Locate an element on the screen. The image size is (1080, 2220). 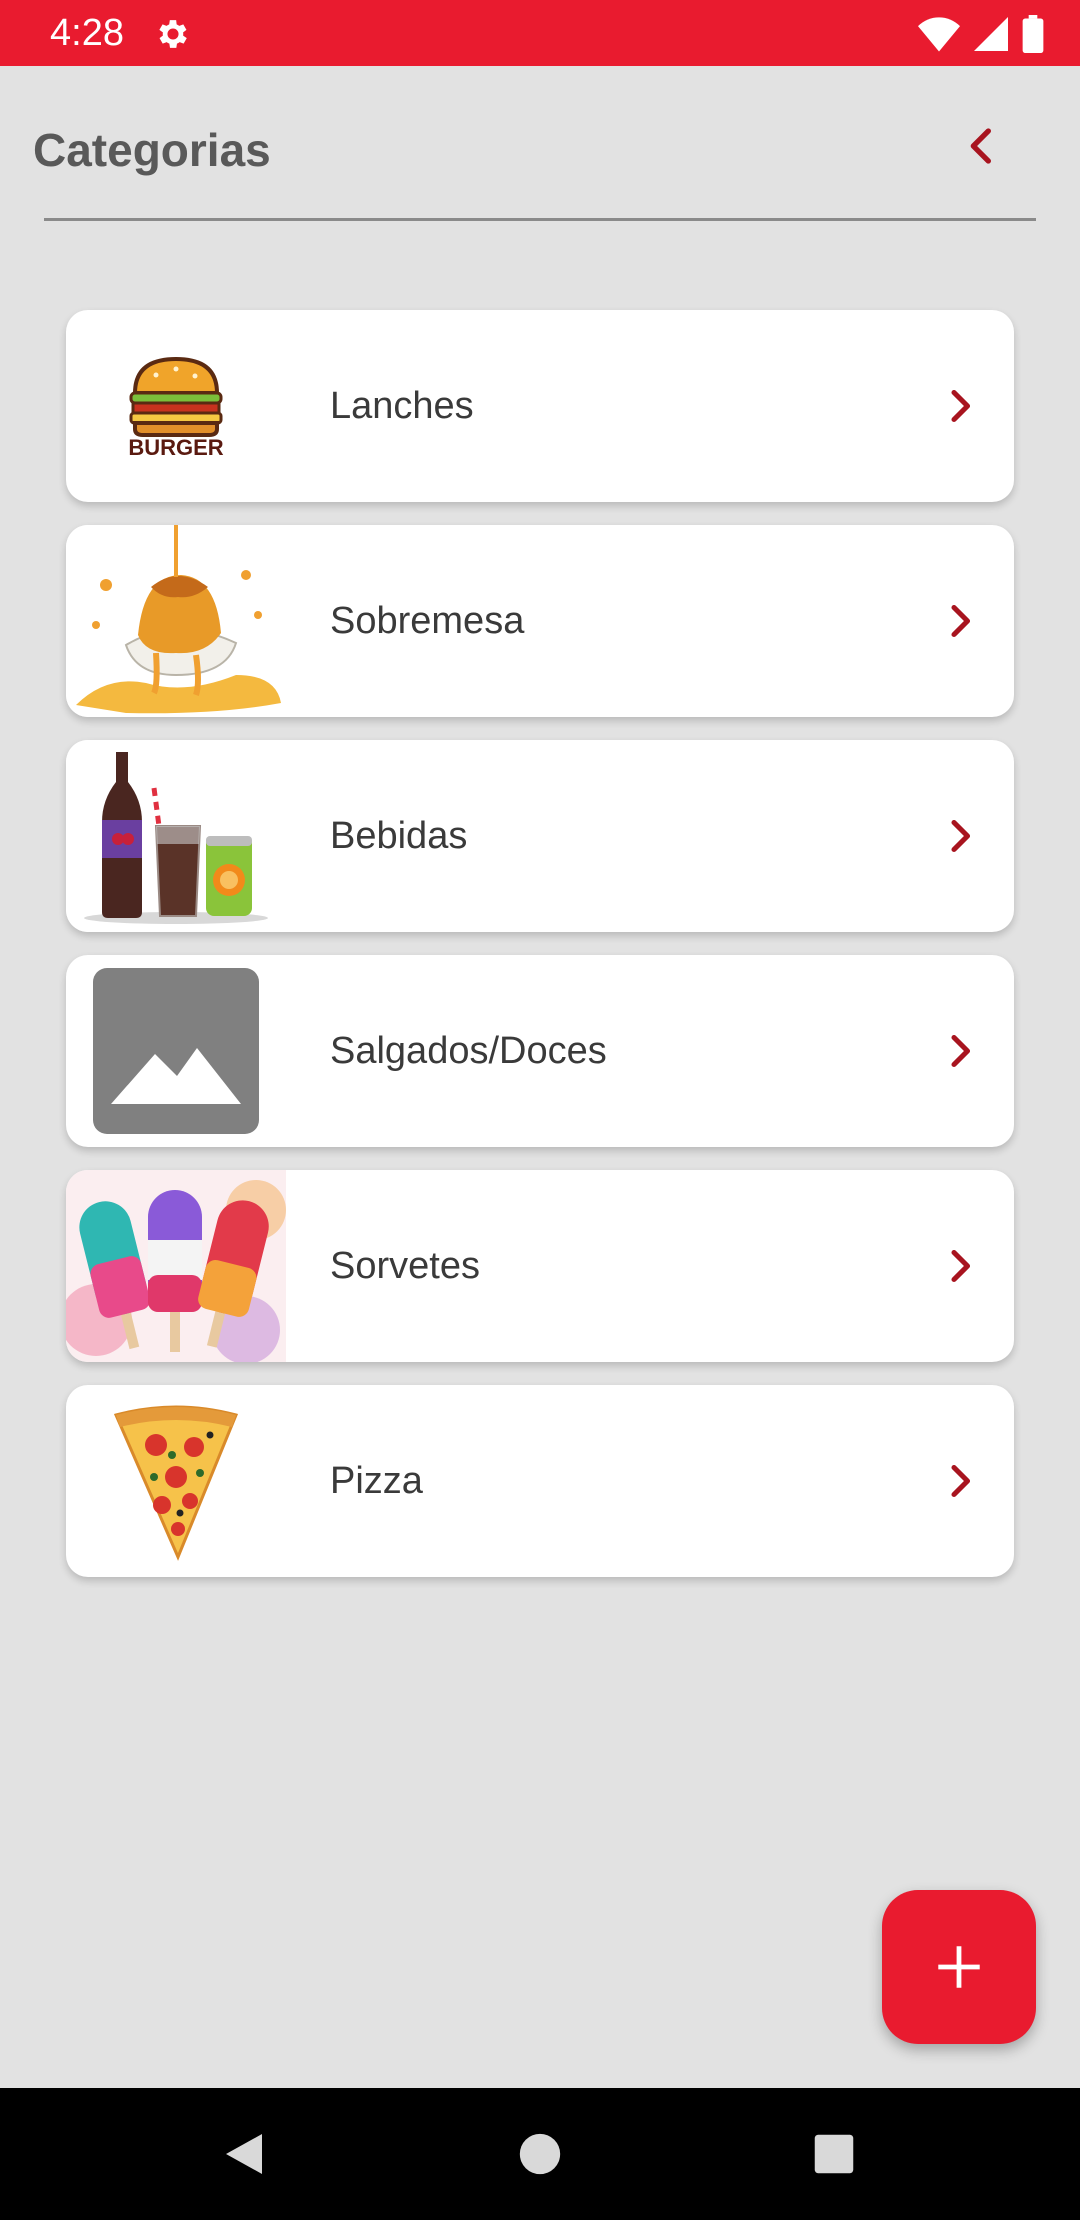
navigation-bar is located at coordinates (540, 2154).